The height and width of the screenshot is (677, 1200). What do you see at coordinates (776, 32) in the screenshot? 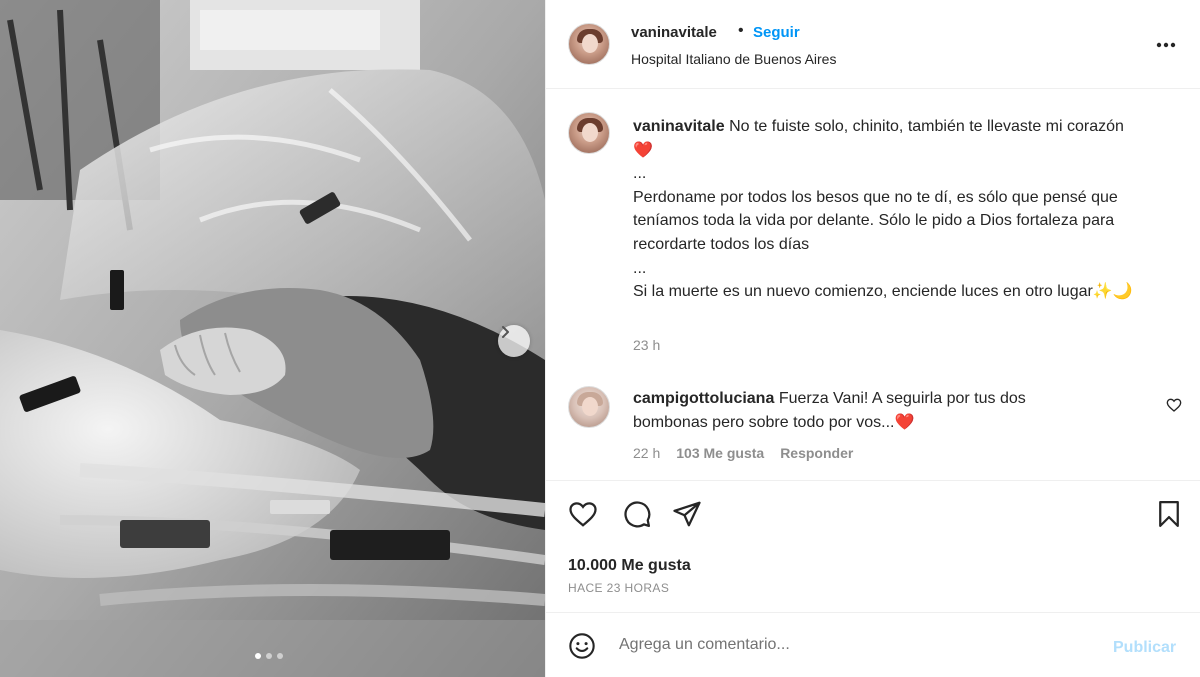
I see `follow-button: Seguir` at bounding box center [776, 32].